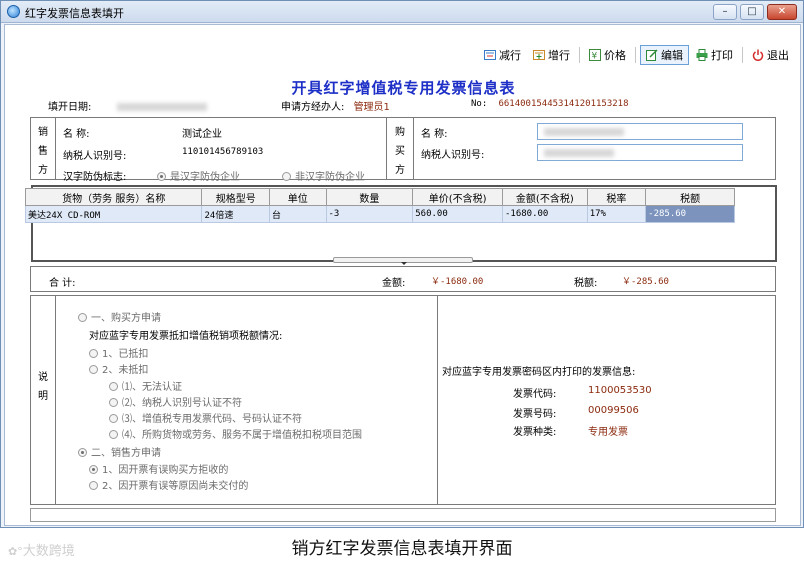 The height and width of the screenshot is (566, 804). What do you see at coordinates (586, 283) in the screenshot?
I see `total-tax-label: 税额:` at bounding box center [586, 283].